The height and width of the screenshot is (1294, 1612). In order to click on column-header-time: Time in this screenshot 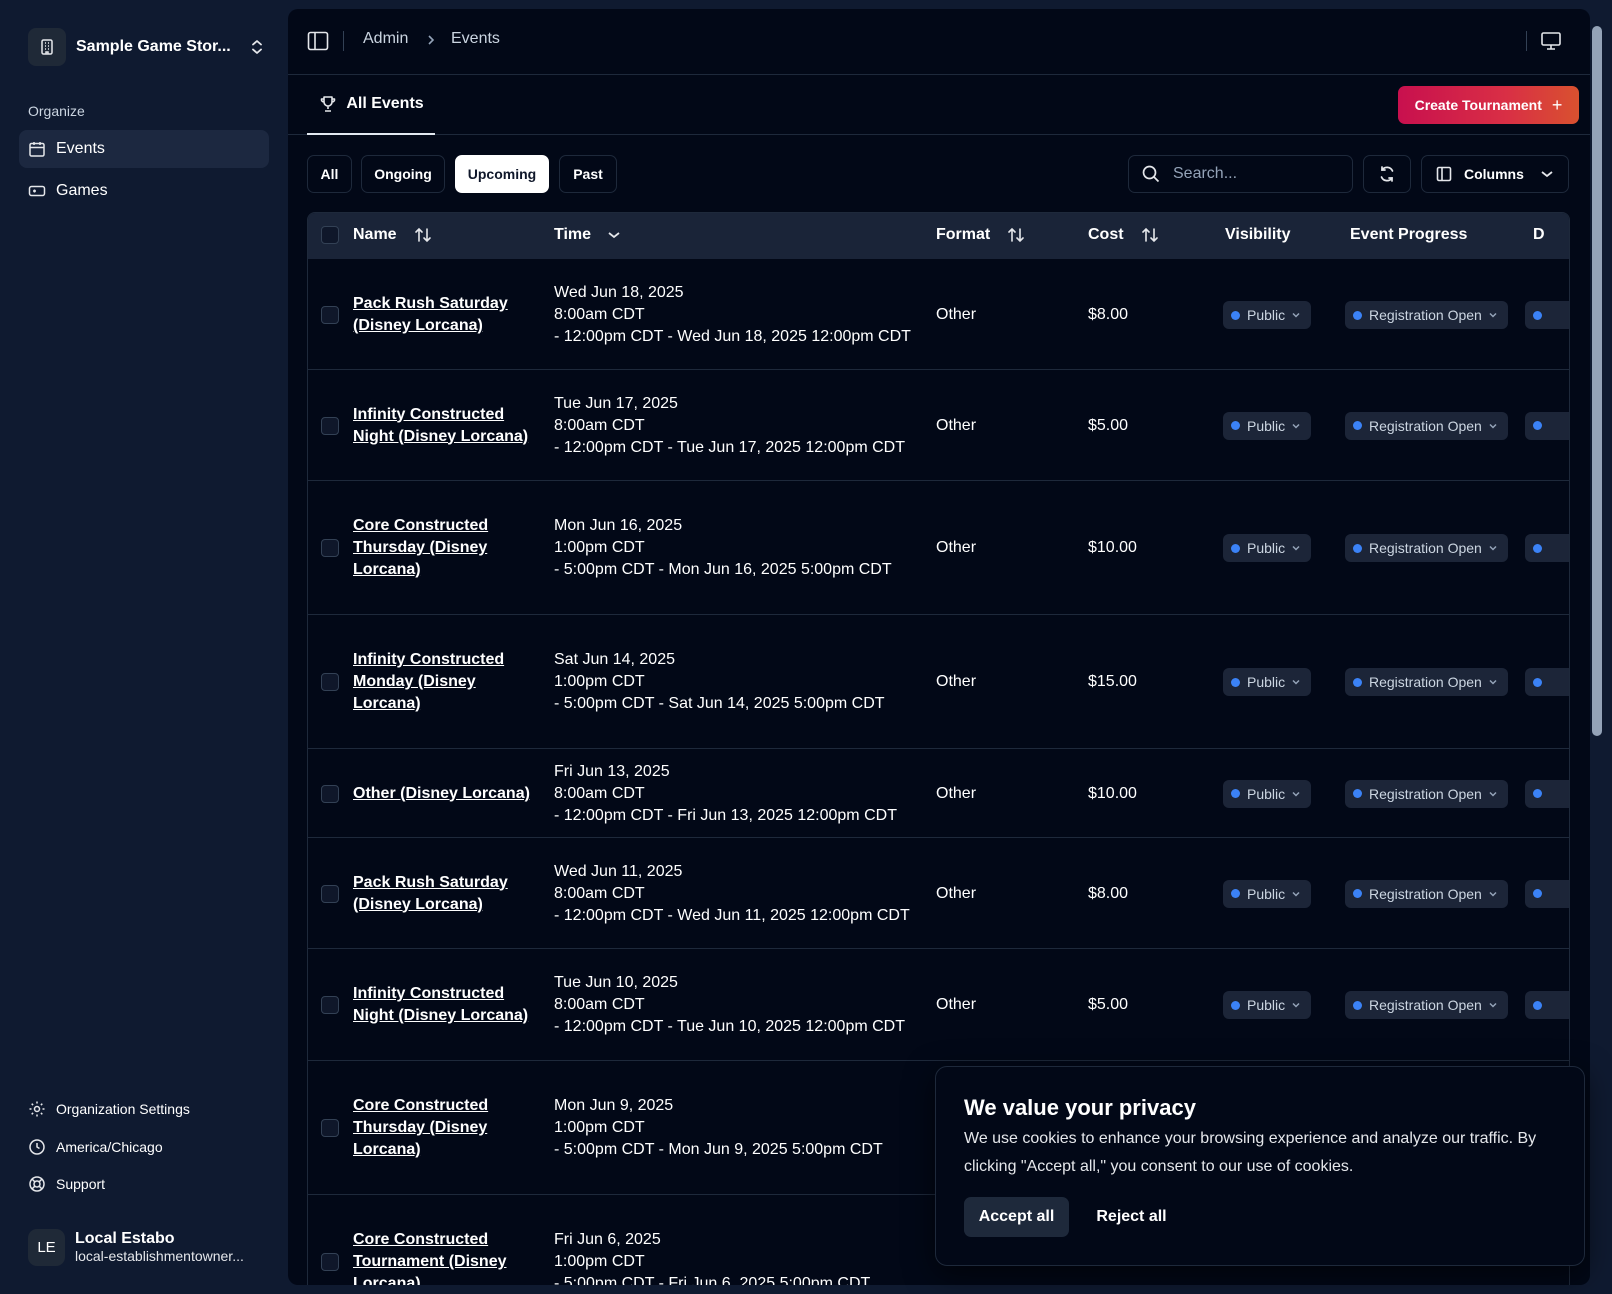, I will do `click(587, 235)`.